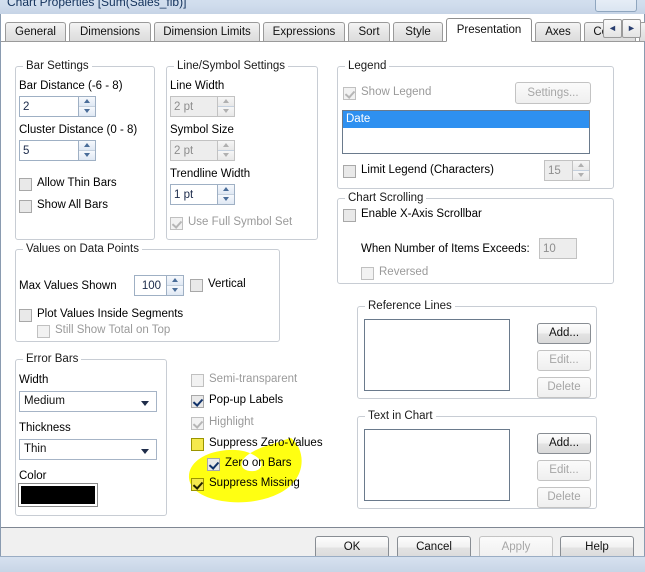 Image resolution: width=645 pixels, height=572 pixels. Describe the element at coordinates (410, 306) in the screenshot. I see `reference-lines-title: Reference Lines` at that location.